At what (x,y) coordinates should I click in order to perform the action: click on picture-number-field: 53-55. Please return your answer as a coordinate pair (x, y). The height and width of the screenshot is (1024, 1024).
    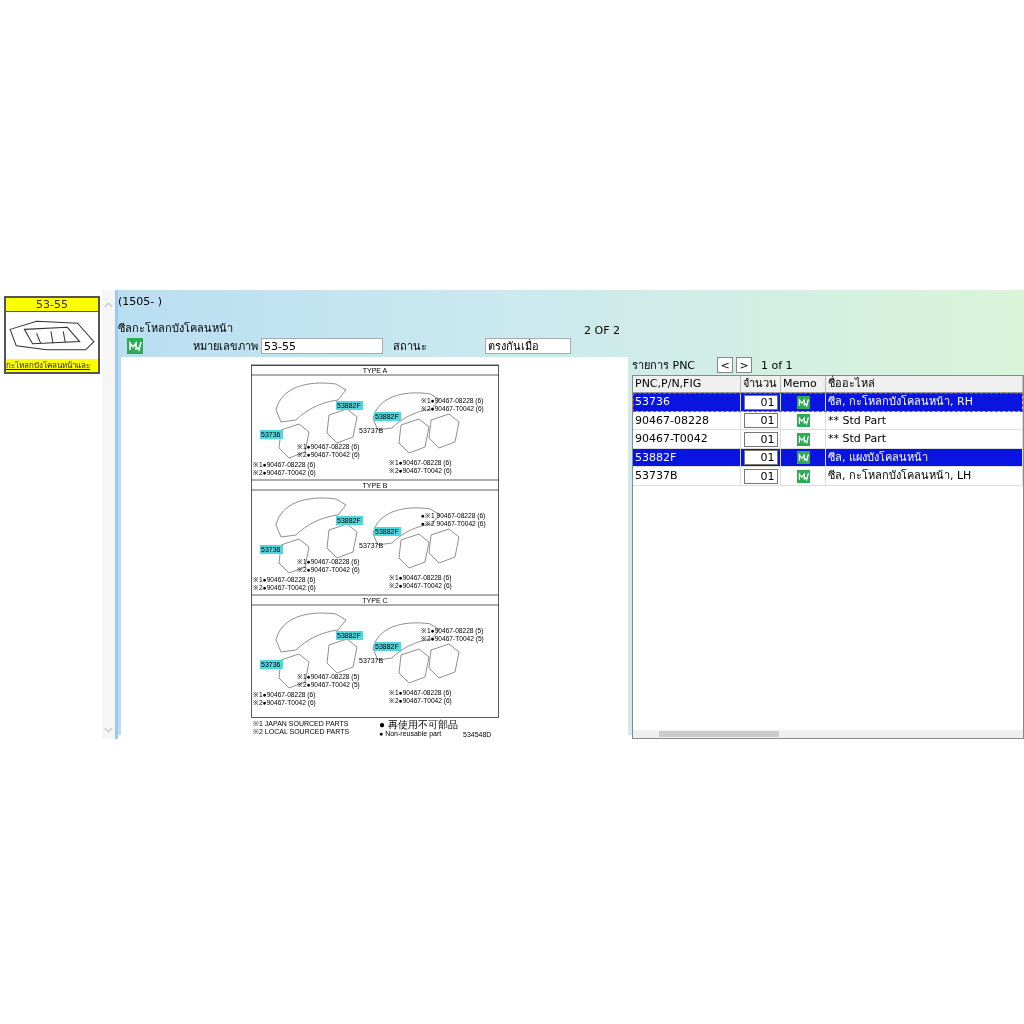
    Looking at the image, I should click on (322, 346).